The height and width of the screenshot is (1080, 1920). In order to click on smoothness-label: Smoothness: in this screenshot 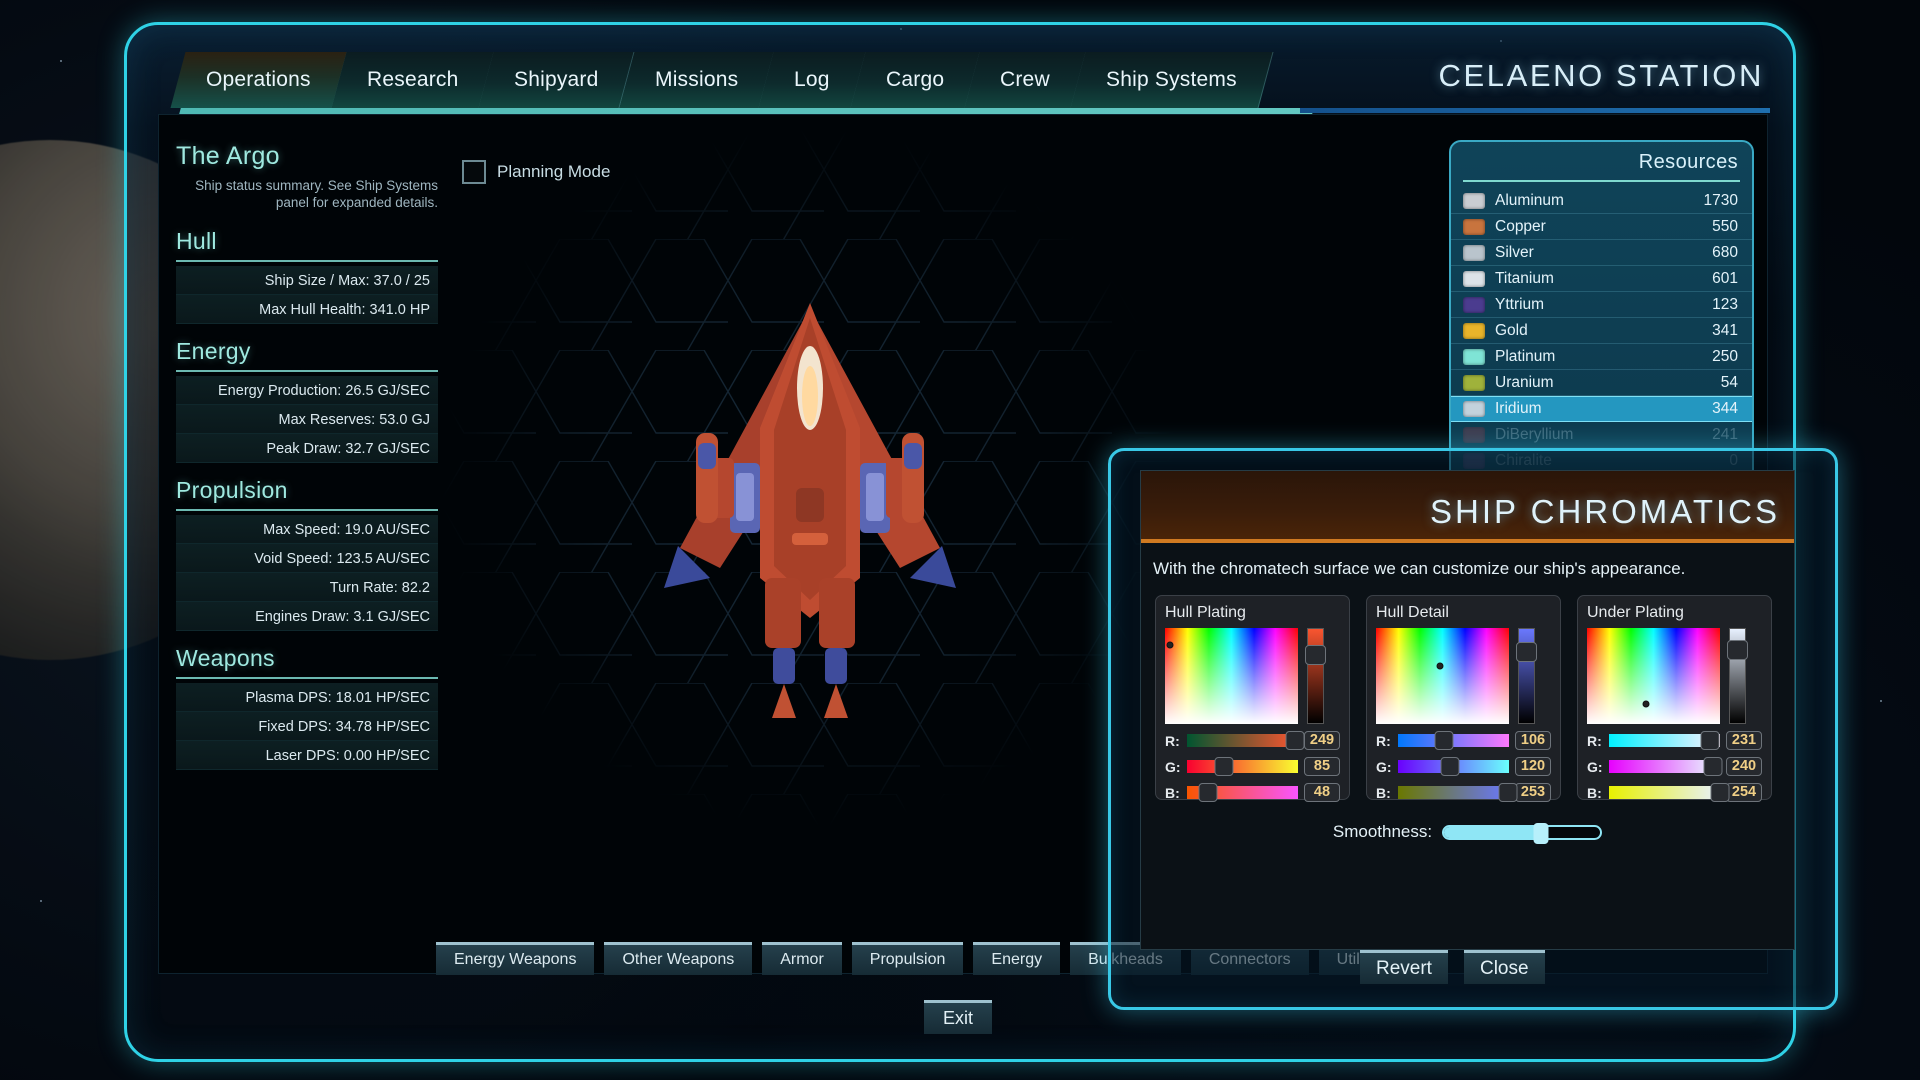, I will do `click(1382, 831)`.